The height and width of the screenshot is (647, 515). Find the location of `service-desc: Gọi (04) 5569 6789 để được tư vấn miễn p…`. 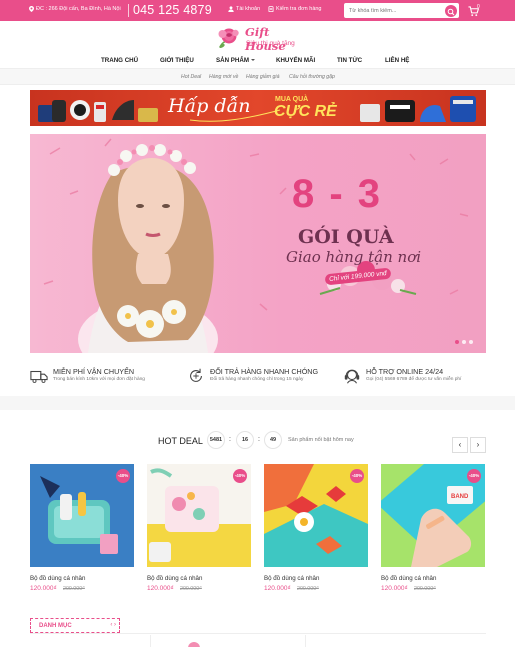

service-desc: Gọi (04) 5569 6789 để được tư vấn miễn p… is located at coordinates (414, 379).